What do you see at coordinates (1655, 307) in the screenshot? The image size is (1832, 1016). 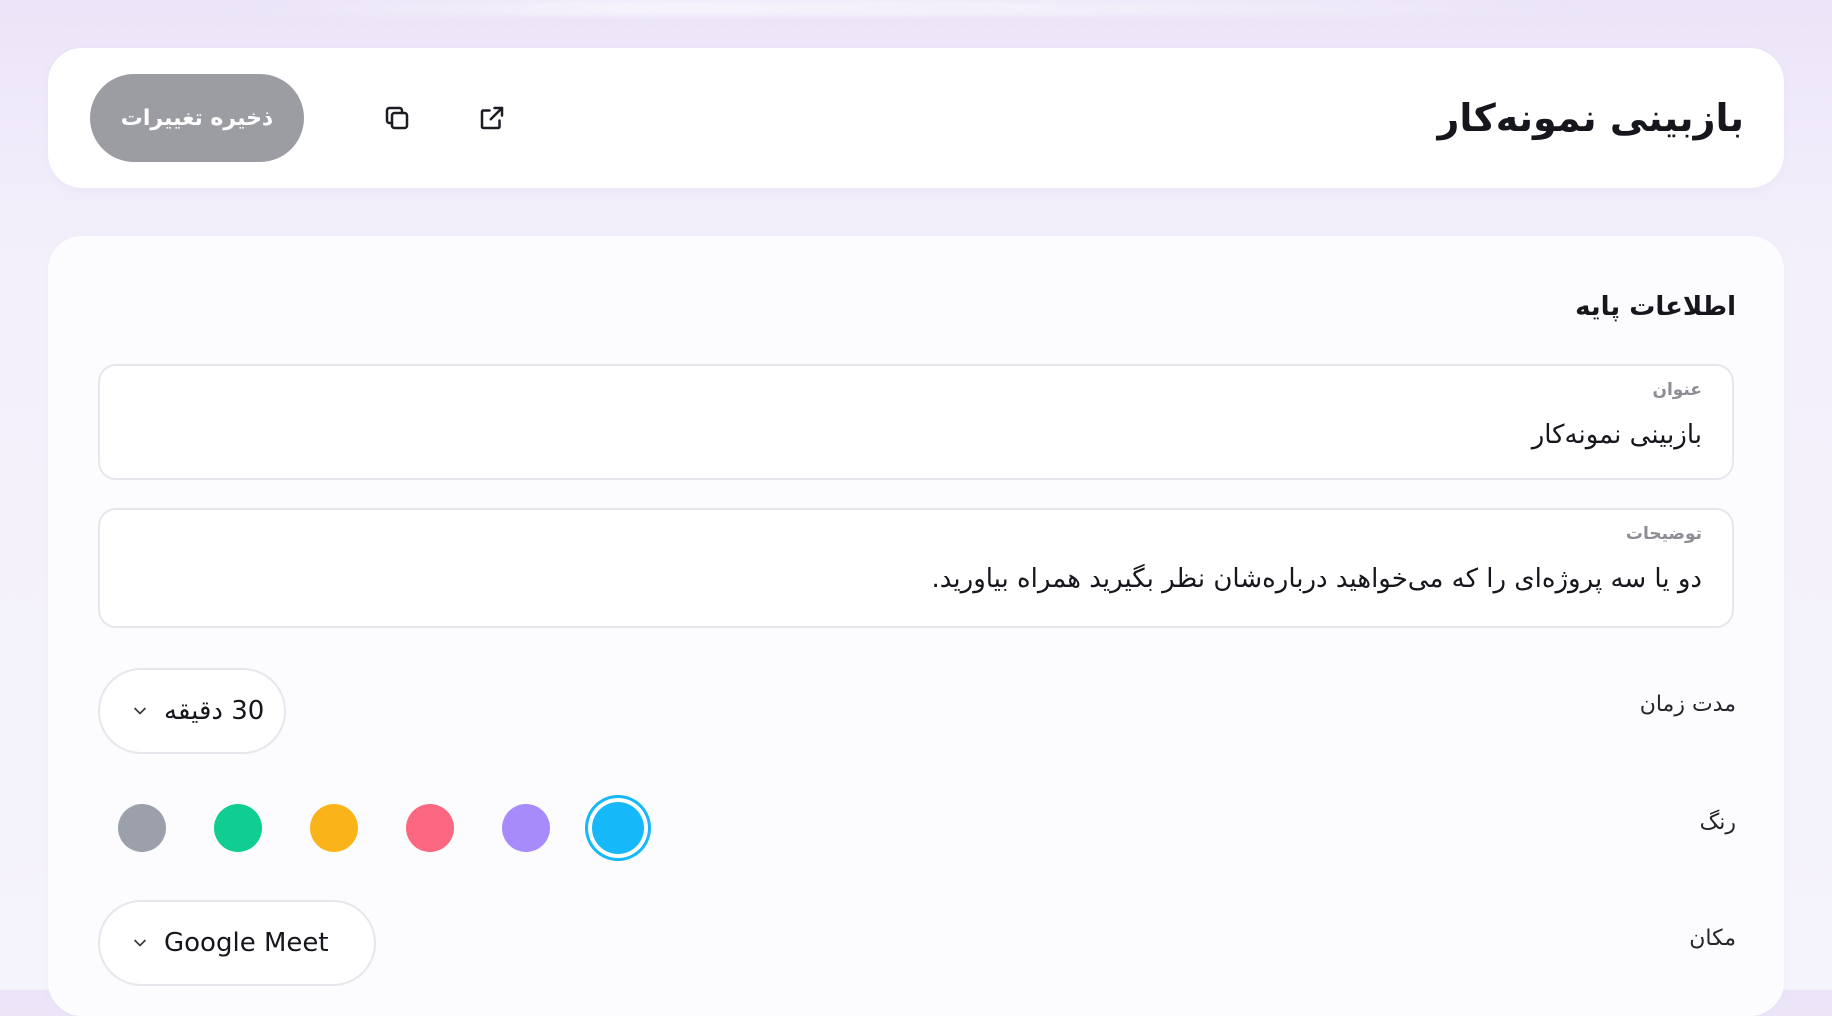 I see `section-title: اطلاعات پایه` at bounding box center [1655, 307].